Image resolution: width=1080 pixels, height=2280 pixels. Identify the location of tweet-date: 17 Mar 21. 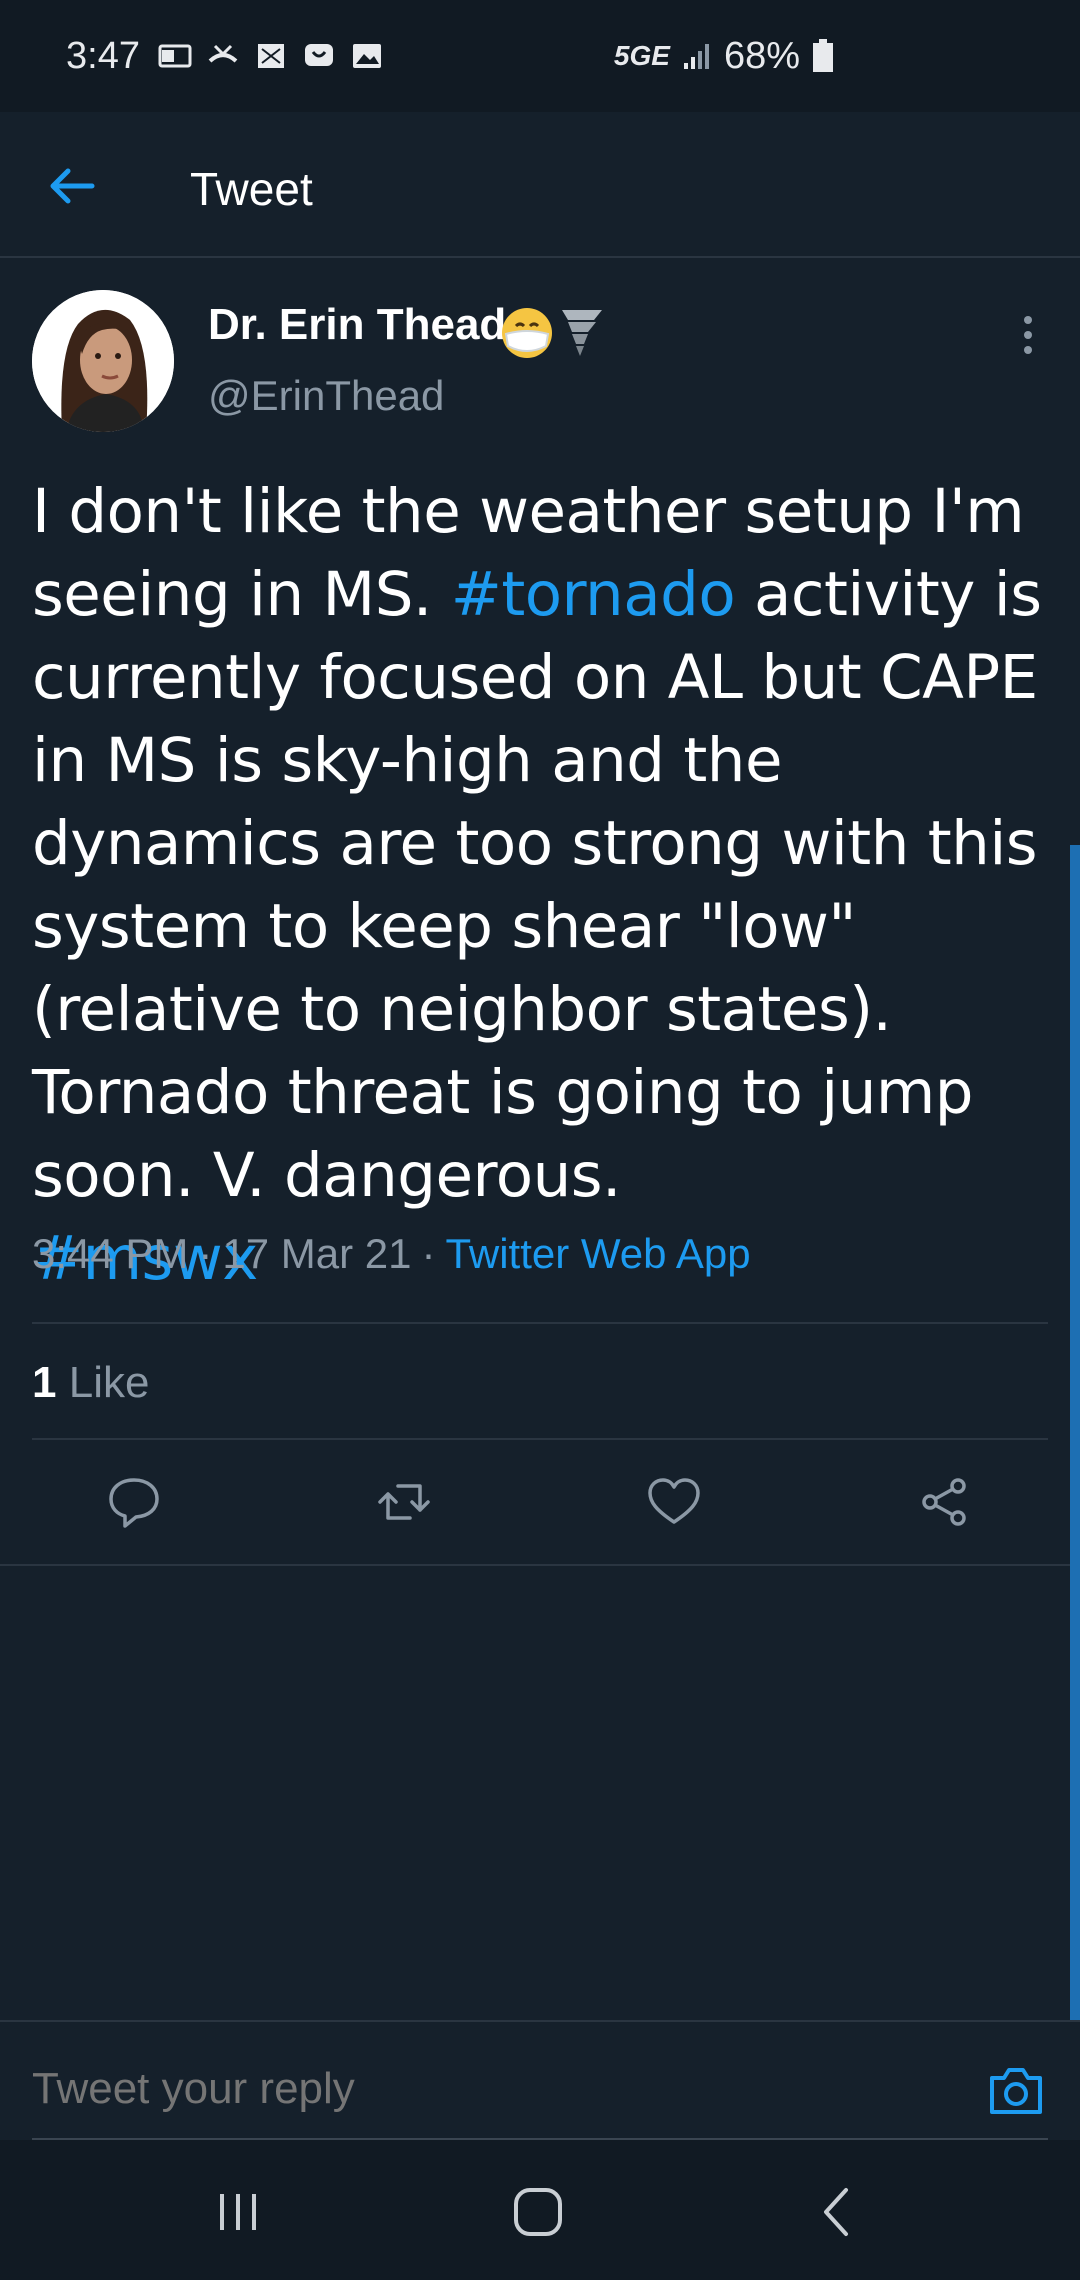
(317, 1253).